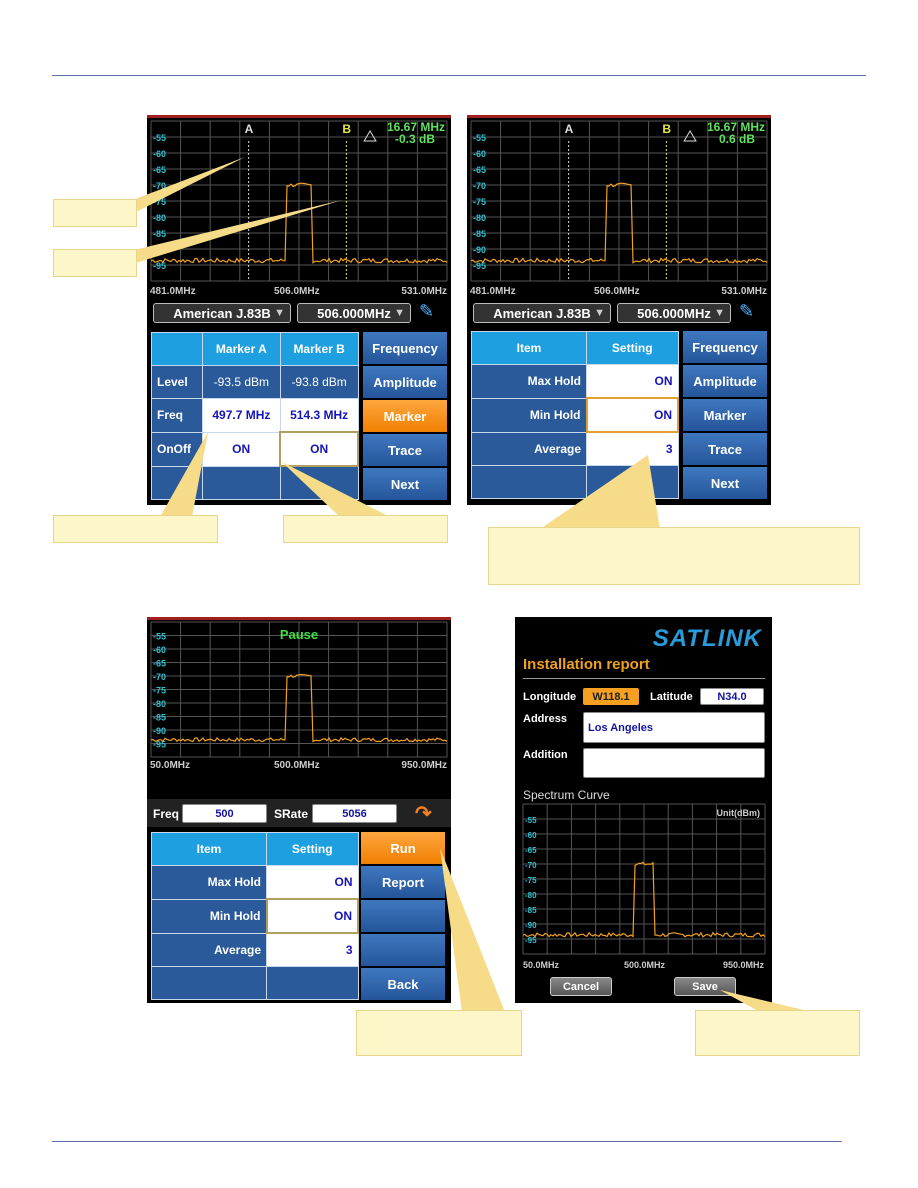 Image resolution: width=918 pixels, height=1188 pixels. Describe the element at coordinates (581, 986) in the screenshot. I see `cancel-button: Cancel` at that location.